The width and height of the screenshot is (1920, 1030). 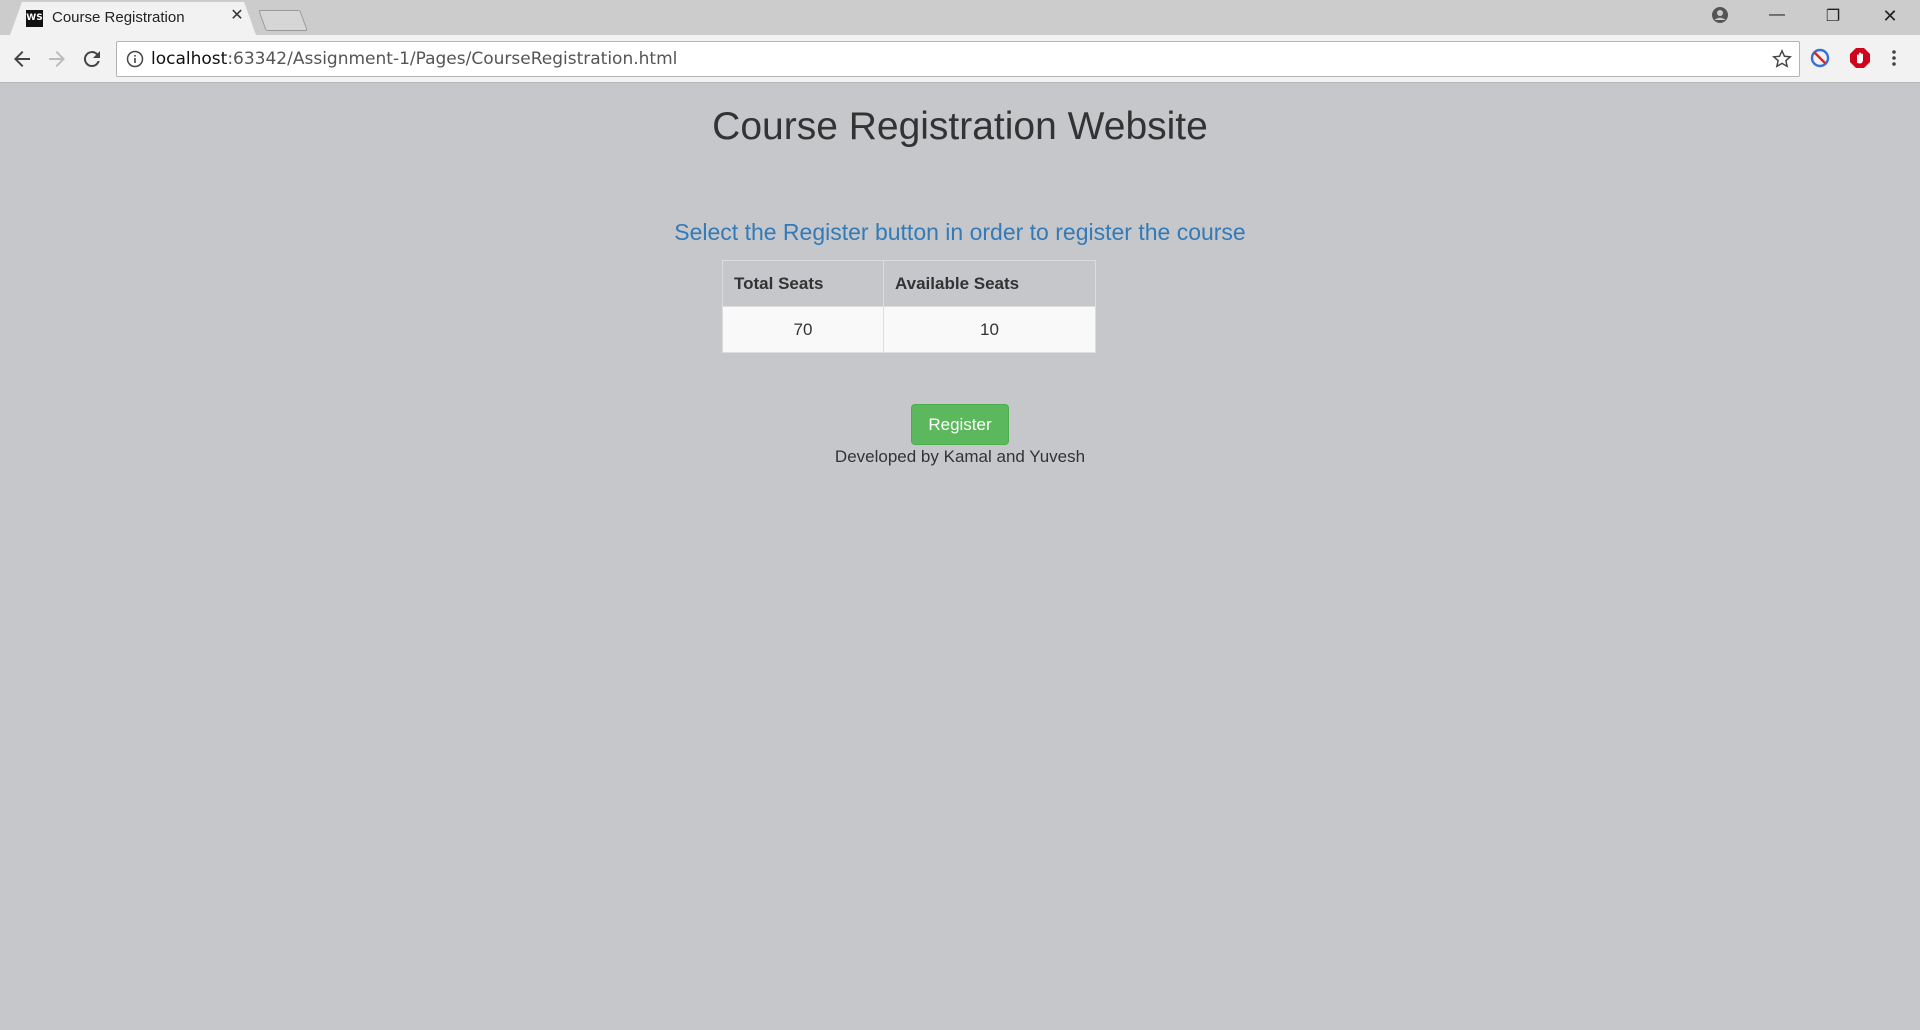 What do you see at coordinates (989, 283) in the screenshot?
I see `header-available-seats: Available Seats` at bounding box center [989, 283].